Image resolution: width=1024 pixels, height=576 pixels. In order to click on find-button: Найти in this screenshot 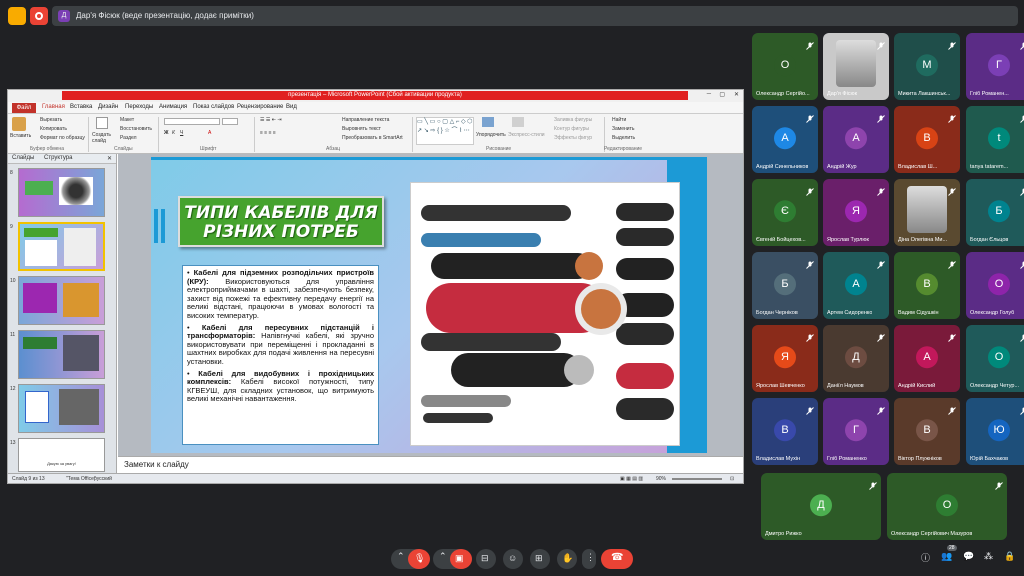, I will do `click(619, 120)`.